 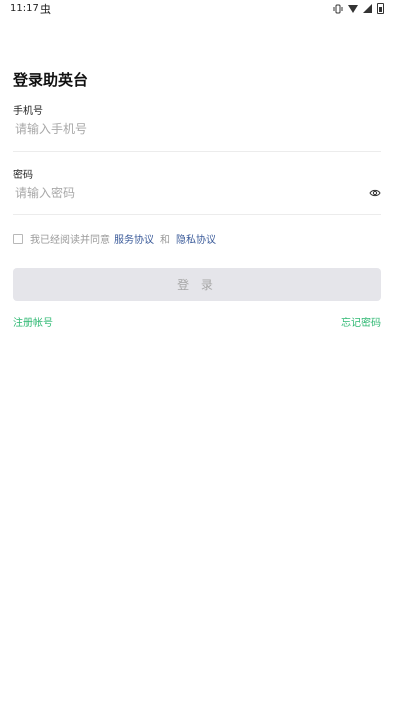 What do you see at coordinates (70, 240) in the screenshot?
I see `agree-text: 我已经阅读并同意` at bounding box center [70, 240].